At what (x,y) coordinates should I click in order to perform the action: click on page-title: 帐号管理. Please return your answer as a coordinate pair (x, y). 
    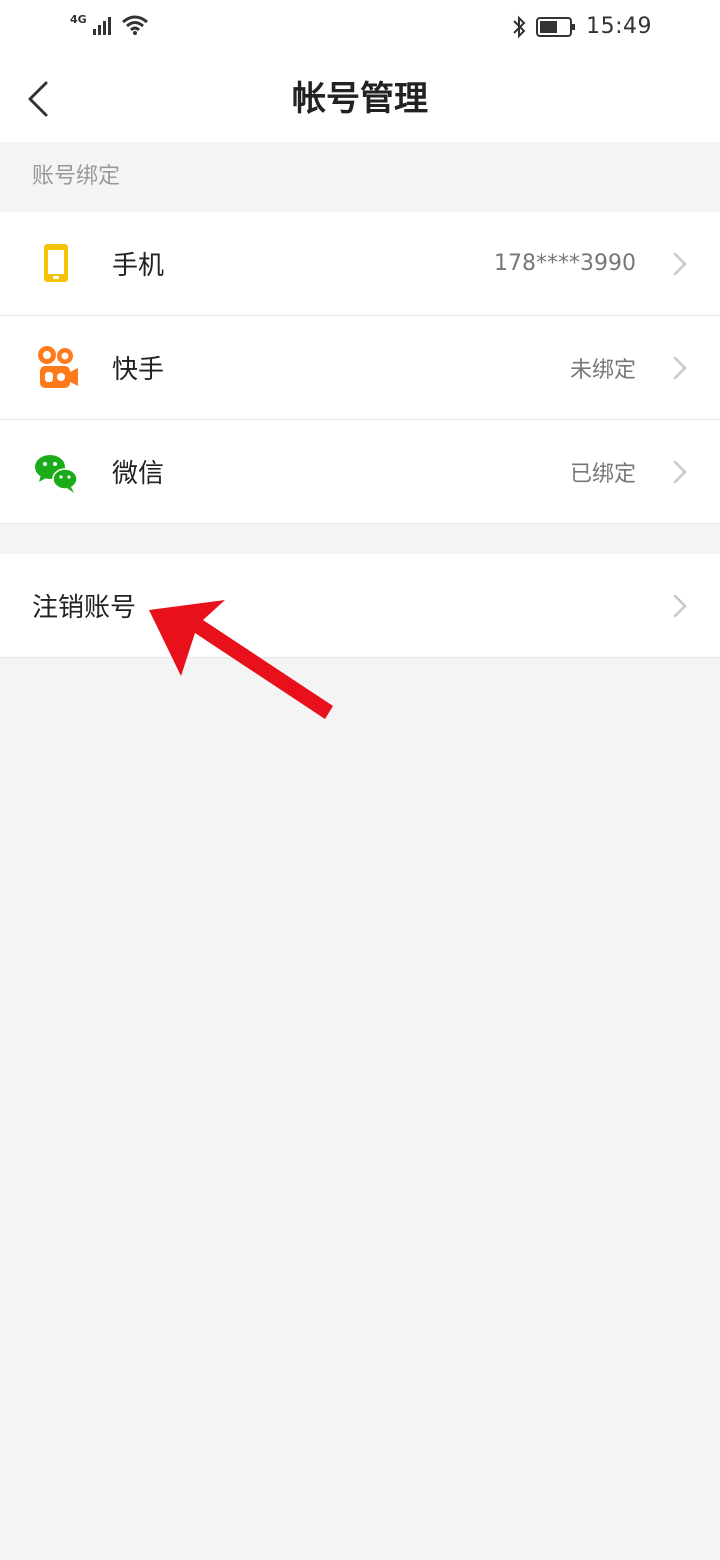
    Looking at the image, I should click on (360, 99).